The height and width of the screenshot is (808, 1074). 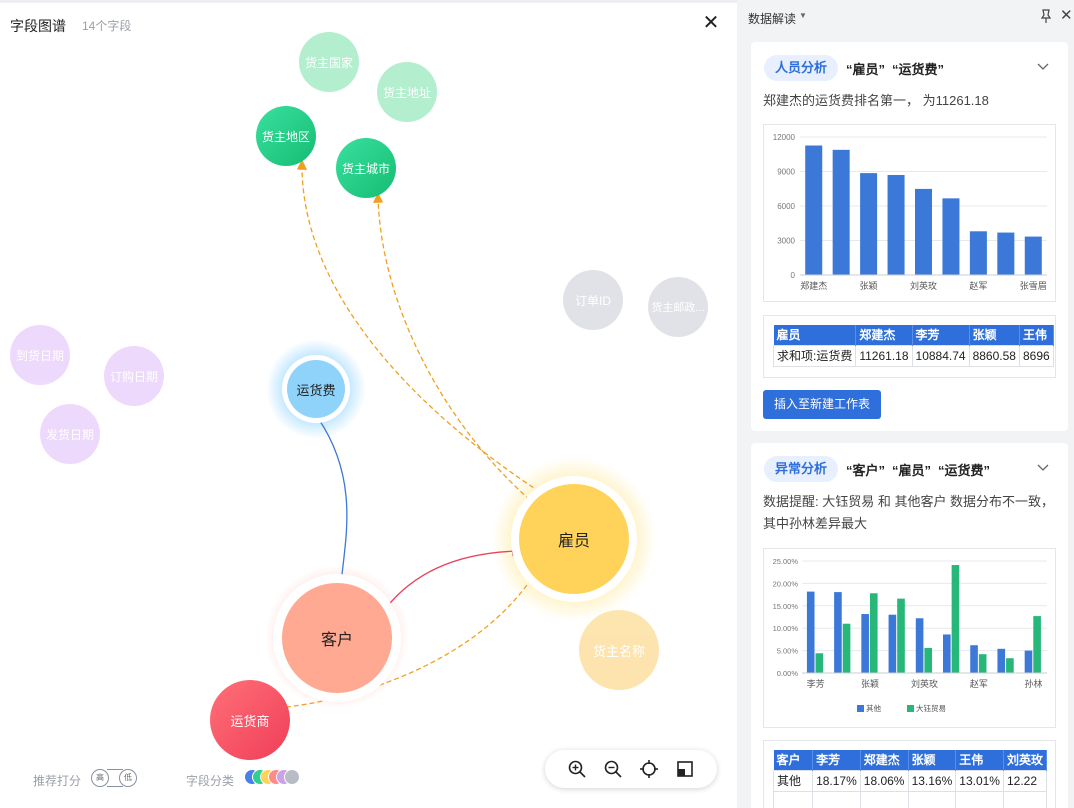 I want to click on score-low: 低, so click(x=128, y=778).